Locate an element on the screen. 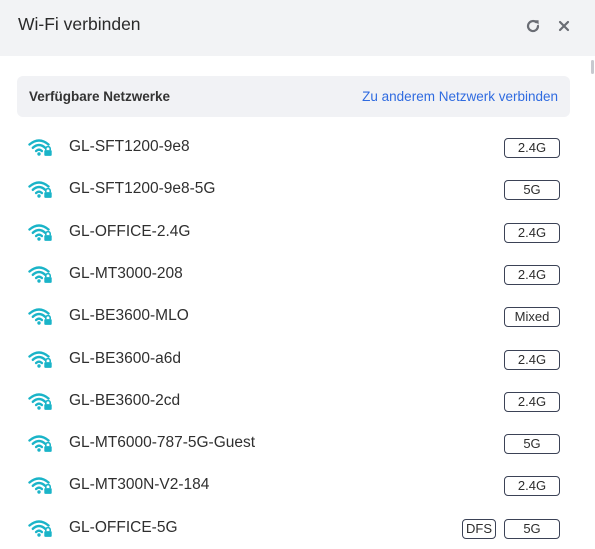 This screenshot has width=595, height=549. network-ssid: GL-SFT1200-9e8 is located at coordinates (129, 146).